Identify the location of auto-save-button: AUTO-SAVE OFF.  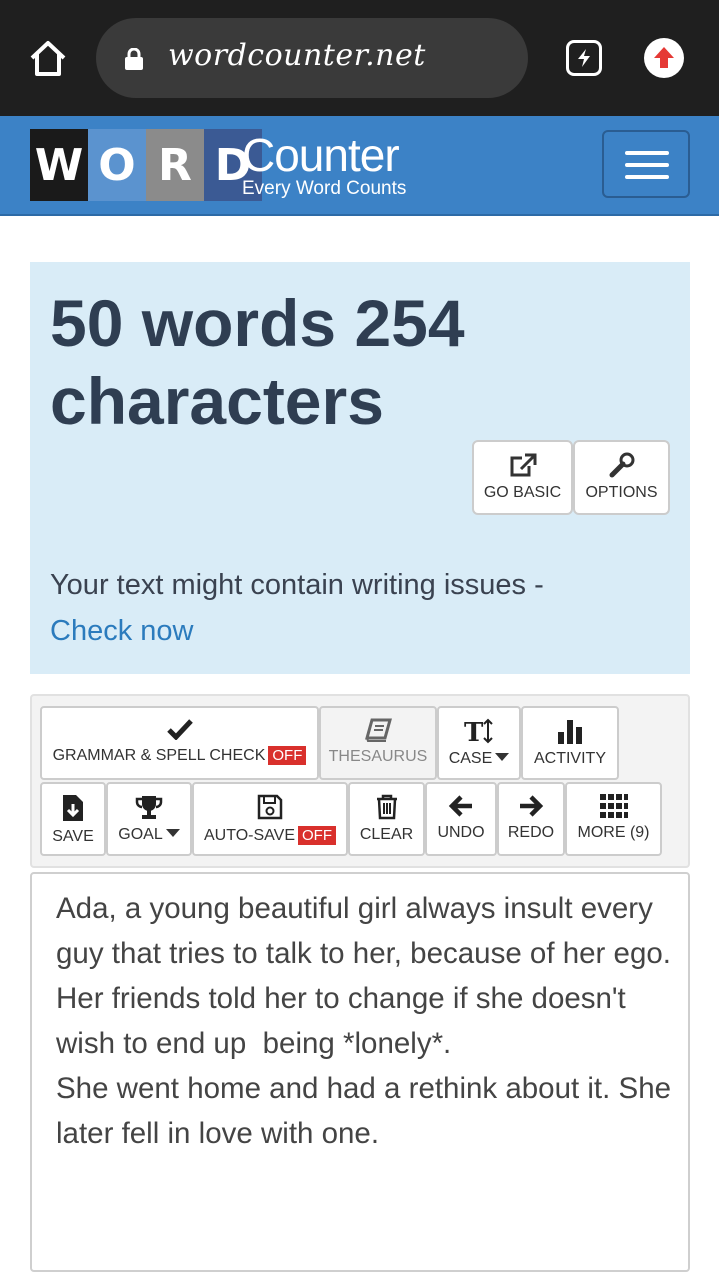
(270, 819).